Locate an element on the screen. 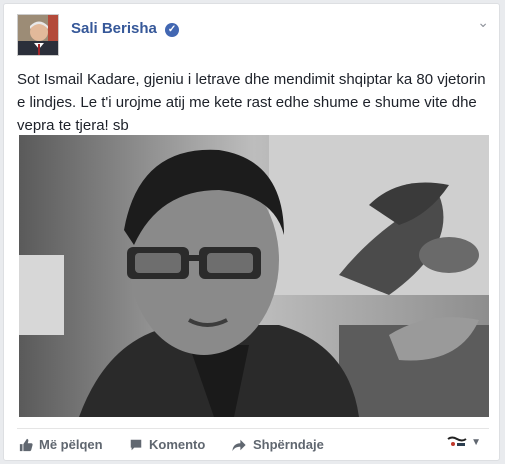 The width and height of the screenshot is (505, 464). author-name-text: Sali Berisha is located at coordinates (114, 28).